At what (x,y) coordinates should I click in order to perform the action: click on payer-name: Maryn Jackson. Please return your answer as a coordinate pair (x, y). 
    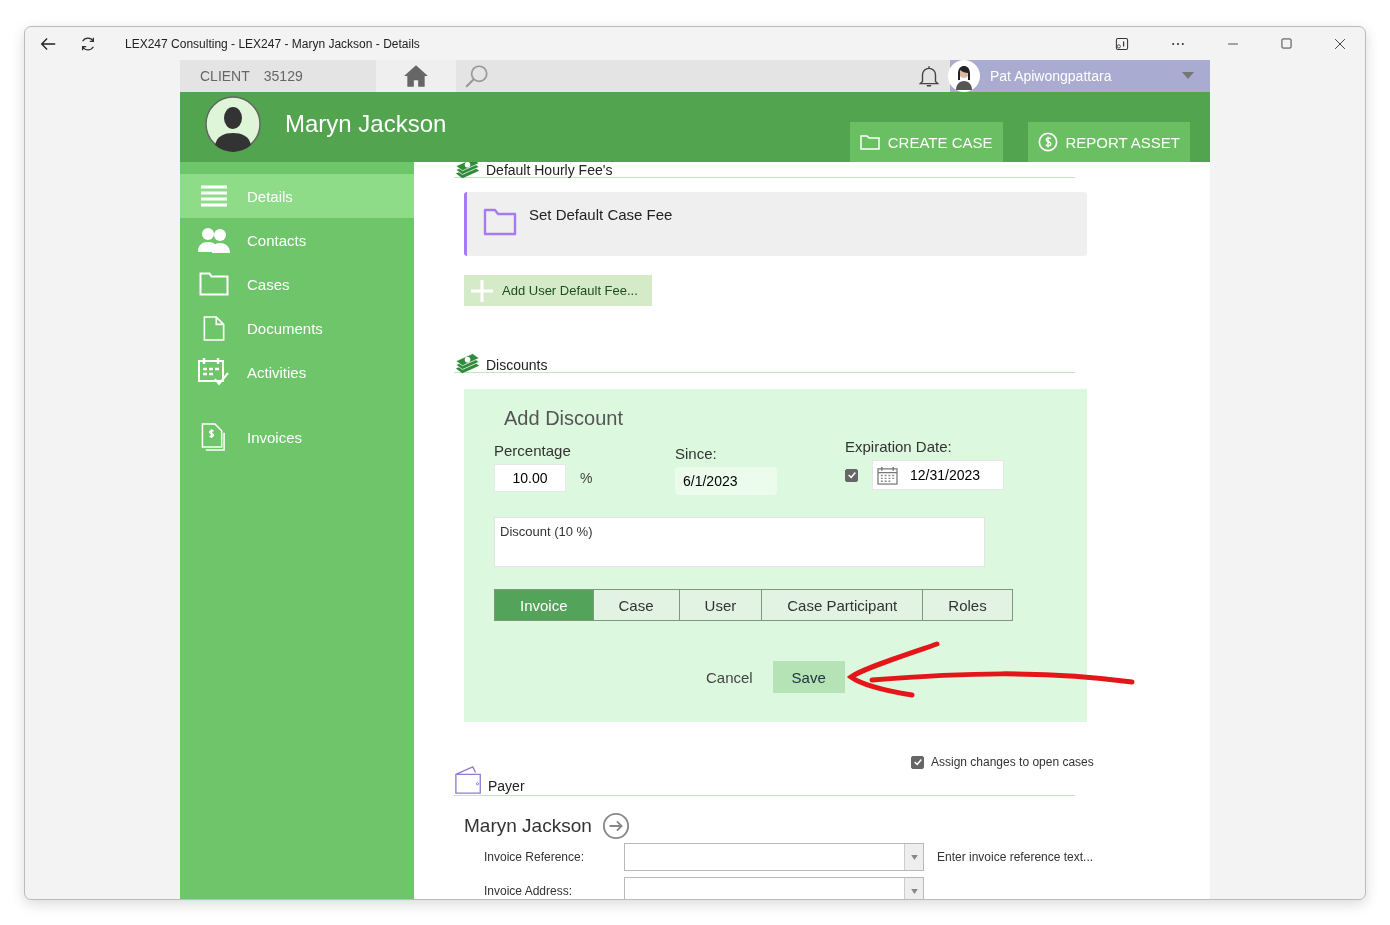
    Looking at the image, I should click on (528, 826).